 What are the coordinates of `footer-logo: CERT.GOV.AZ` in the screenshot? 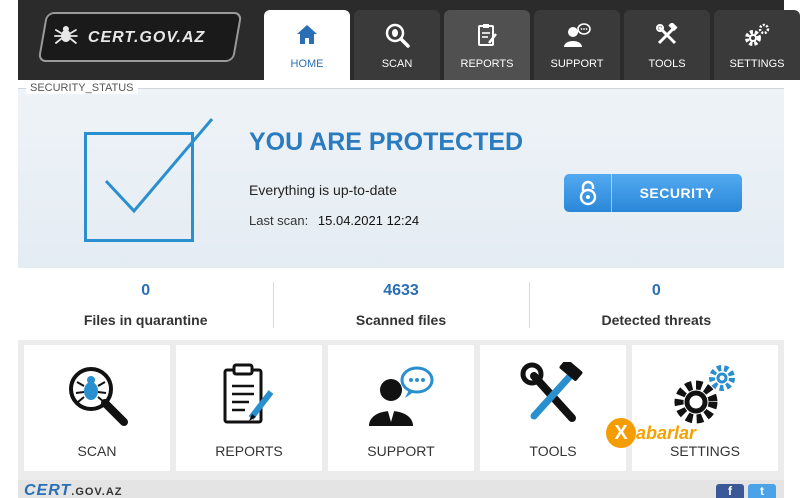 It's located at (73, 490).